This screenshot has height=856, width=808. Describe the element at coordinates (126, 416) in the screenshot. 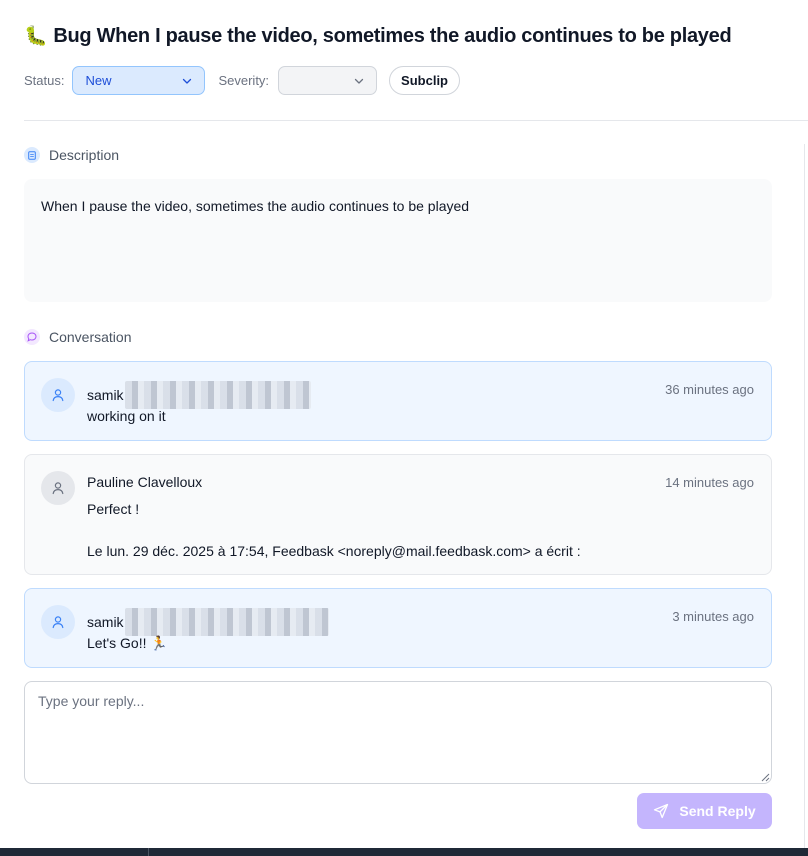

I see `message-body: working on it` at that location.